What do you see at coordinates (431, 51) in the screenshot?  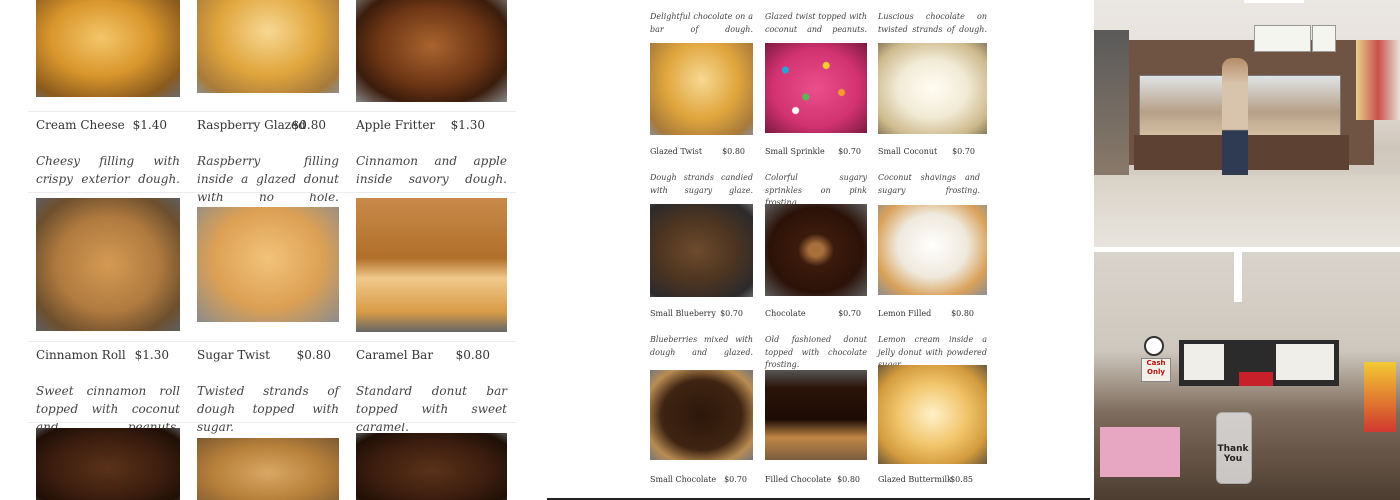 I see `apple-fritter-photo` at bounding box center [431, 51].